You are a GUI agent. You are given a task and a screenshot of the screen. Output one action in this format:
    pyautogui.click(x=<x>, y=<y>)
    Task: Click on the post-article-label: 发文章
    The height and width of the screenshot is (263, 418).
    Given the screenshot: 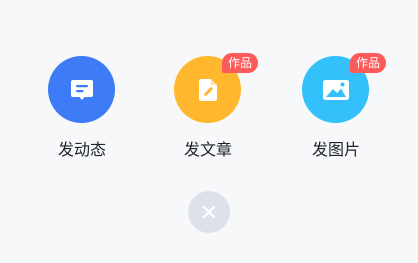 What is the action you would take?
    pyautogui.click(x=207, y=149)
    